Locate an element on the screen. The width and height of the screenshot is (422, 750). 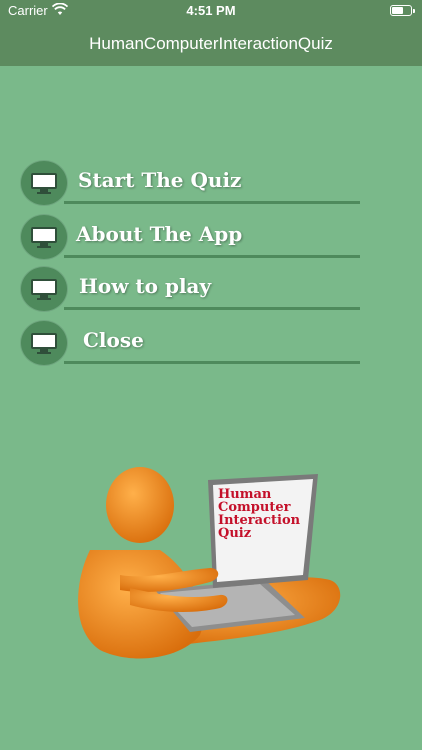
how-to-play-label: How to play is located at coordinates (145, 286).